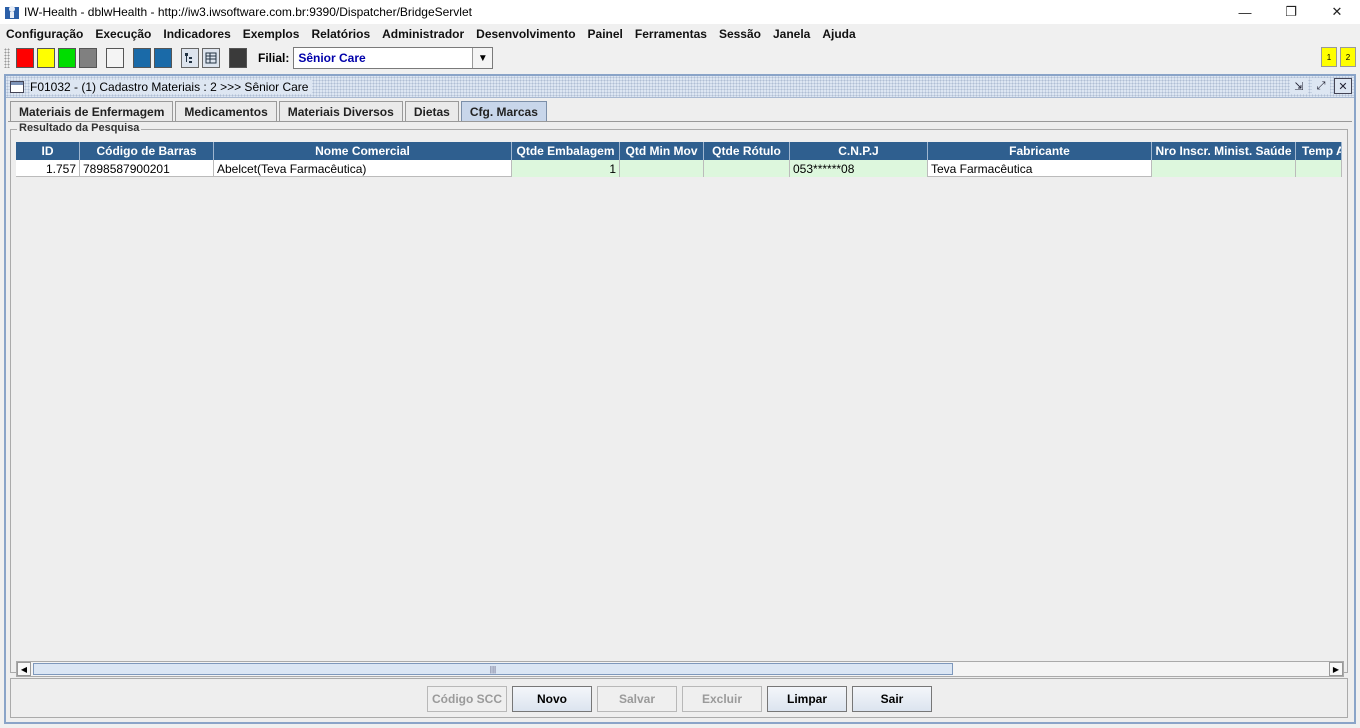  Describe the element at coordinates (393, 58) in the screenshot. I see `filial-select: Sênior Care ▼` at that location.